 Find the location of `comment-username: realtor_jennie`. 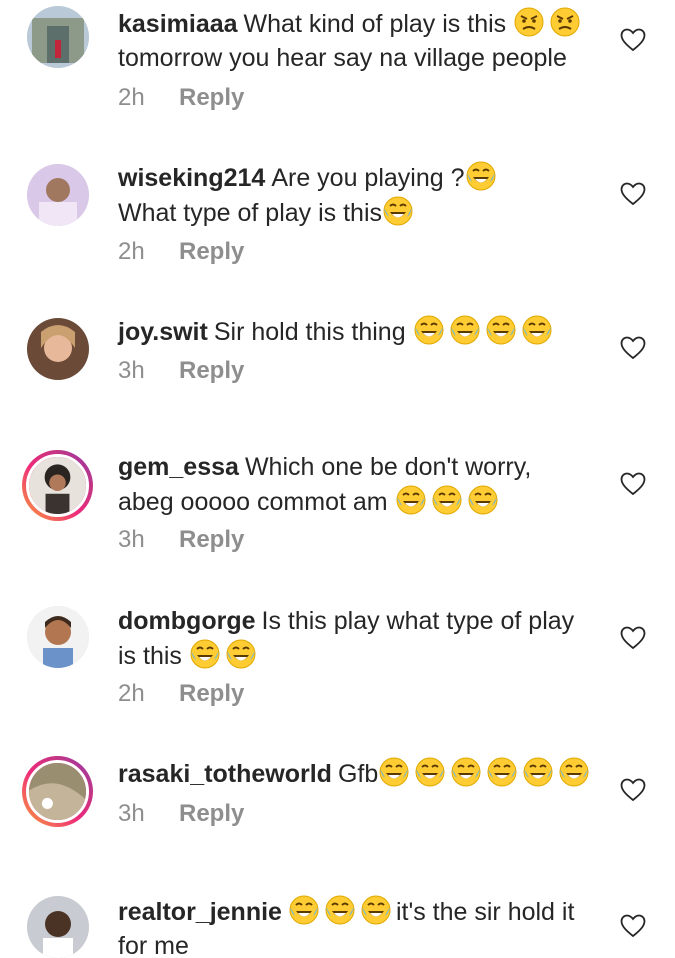

comment-username: realtor_jennie is located at coordinates (200, 912).